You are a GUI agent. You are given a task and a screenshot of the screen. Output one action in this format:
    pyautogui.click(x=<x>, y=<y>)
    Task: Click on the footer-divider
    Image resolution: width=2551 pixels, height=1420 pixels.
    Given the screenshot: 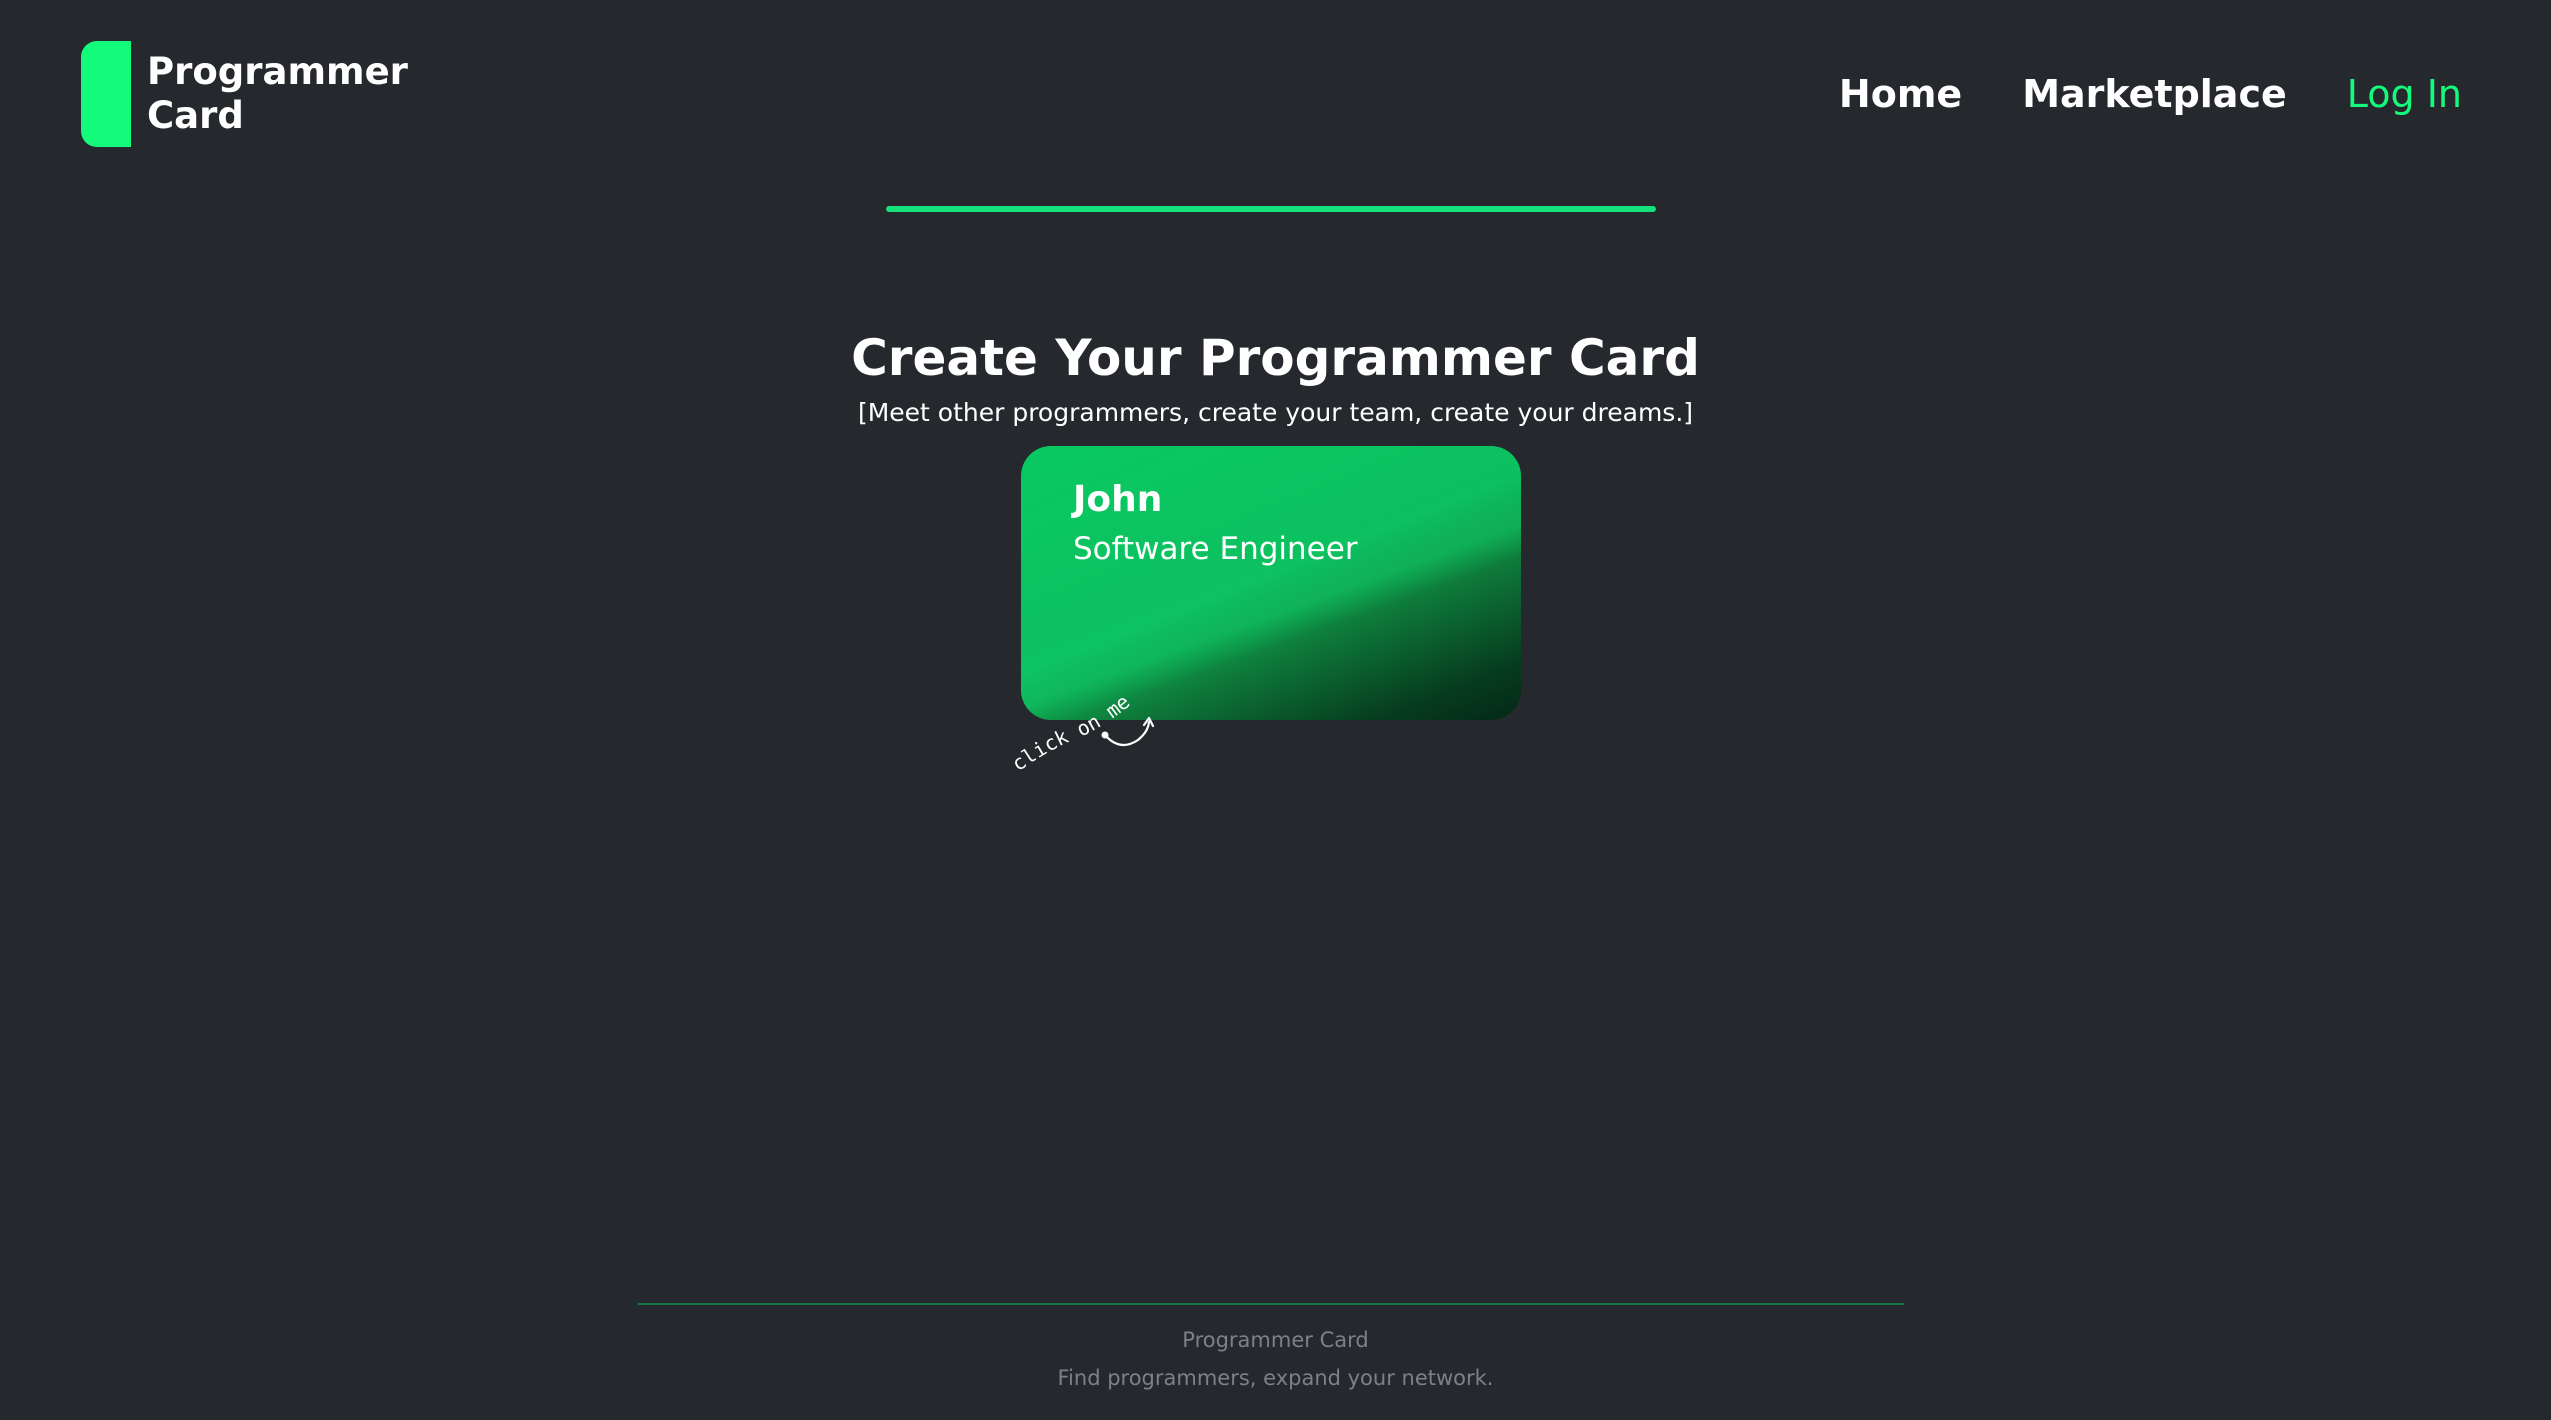 What is the action you would take?
    pyautogui.click(x=1271, y=1304)
    